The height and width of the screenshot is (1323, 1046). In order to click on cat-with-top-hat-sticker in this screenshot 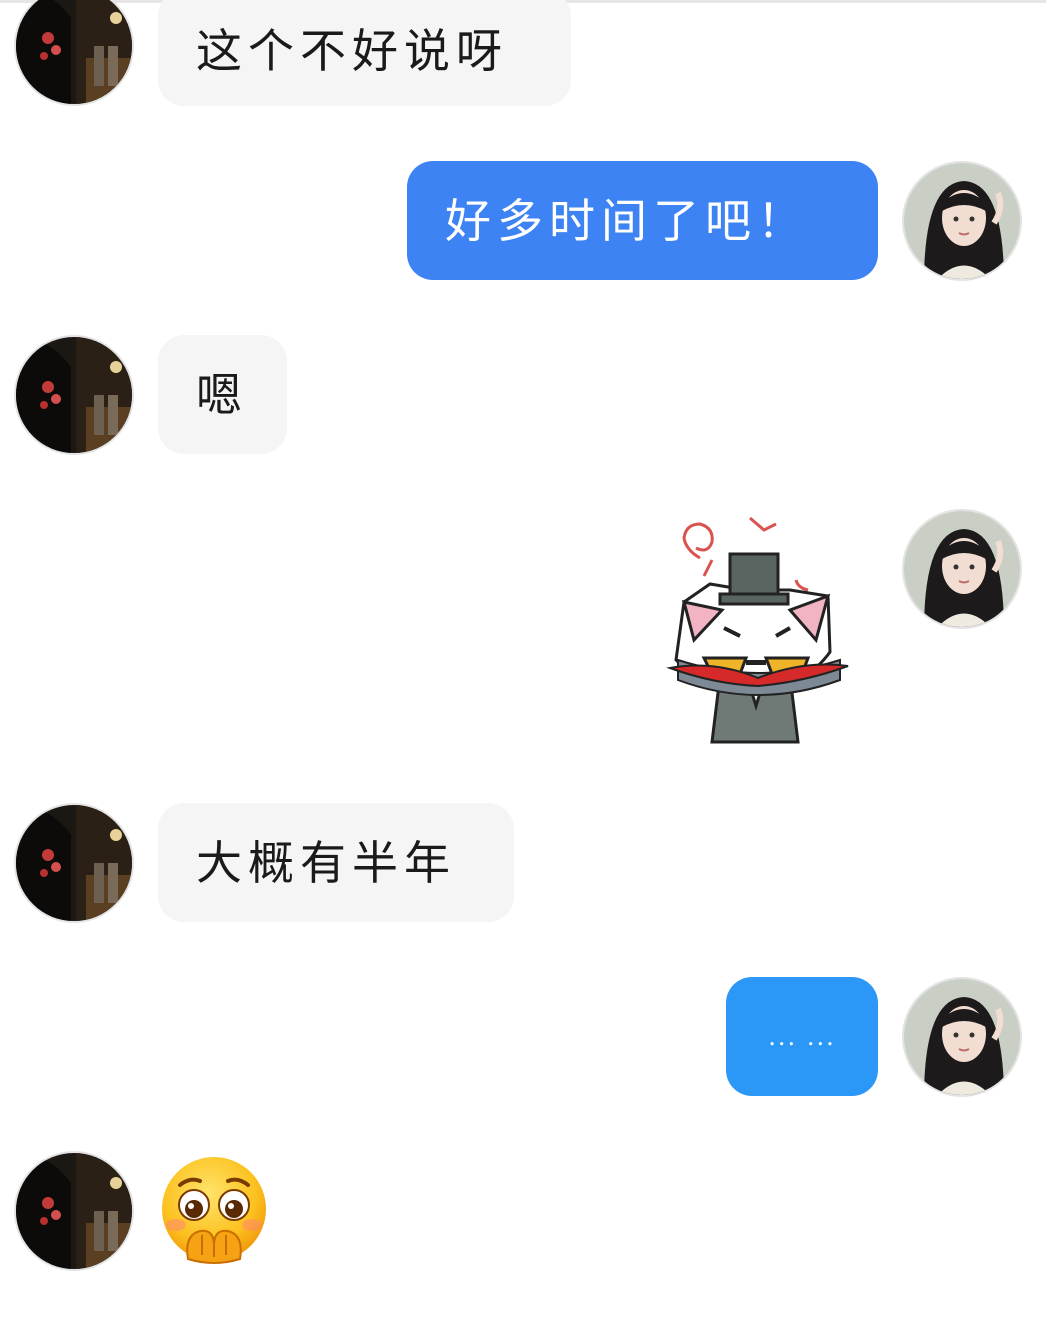, I will do `click(759, 632)`.